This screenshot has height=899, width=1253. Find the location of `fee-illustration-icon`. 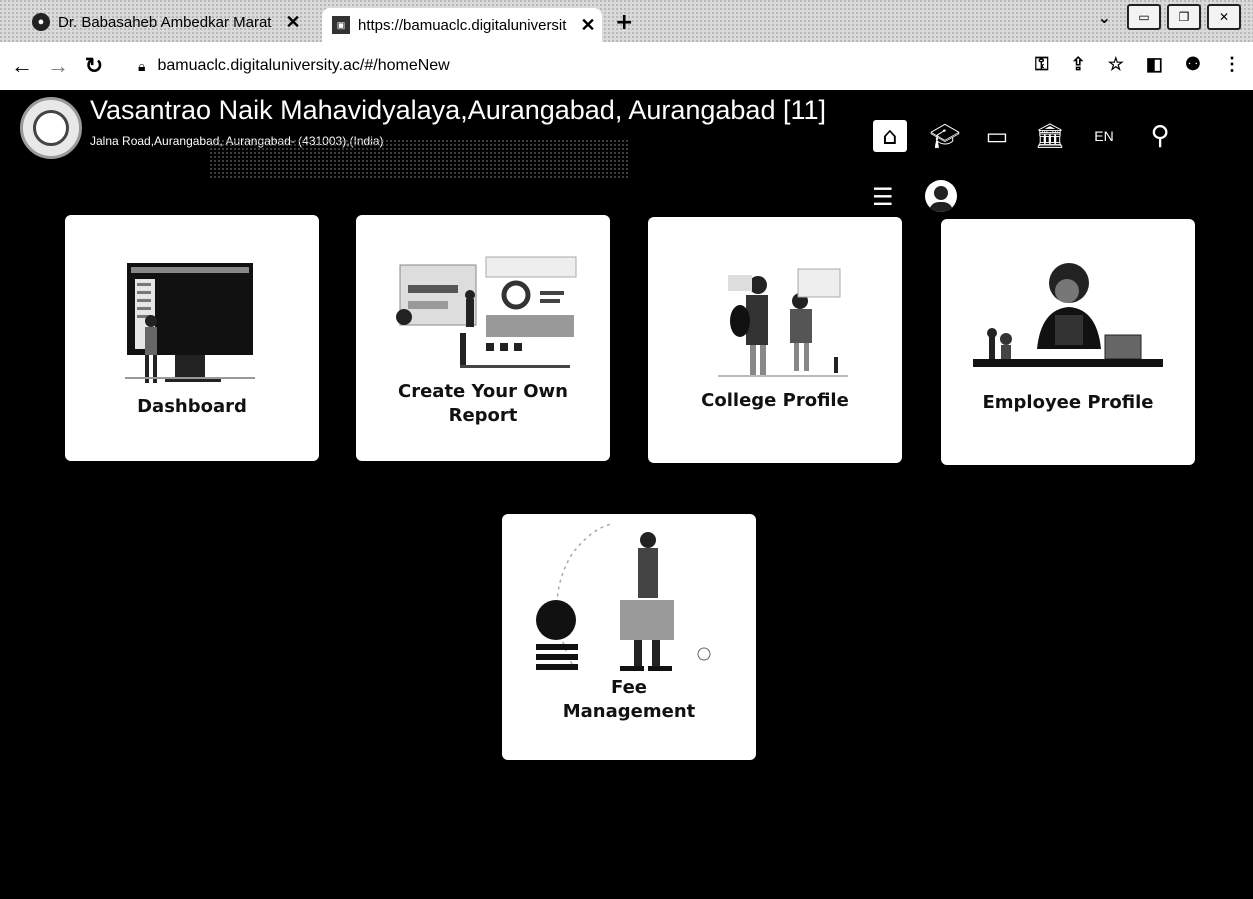

fee-illustration-icon is located at coordinates (623, 597).